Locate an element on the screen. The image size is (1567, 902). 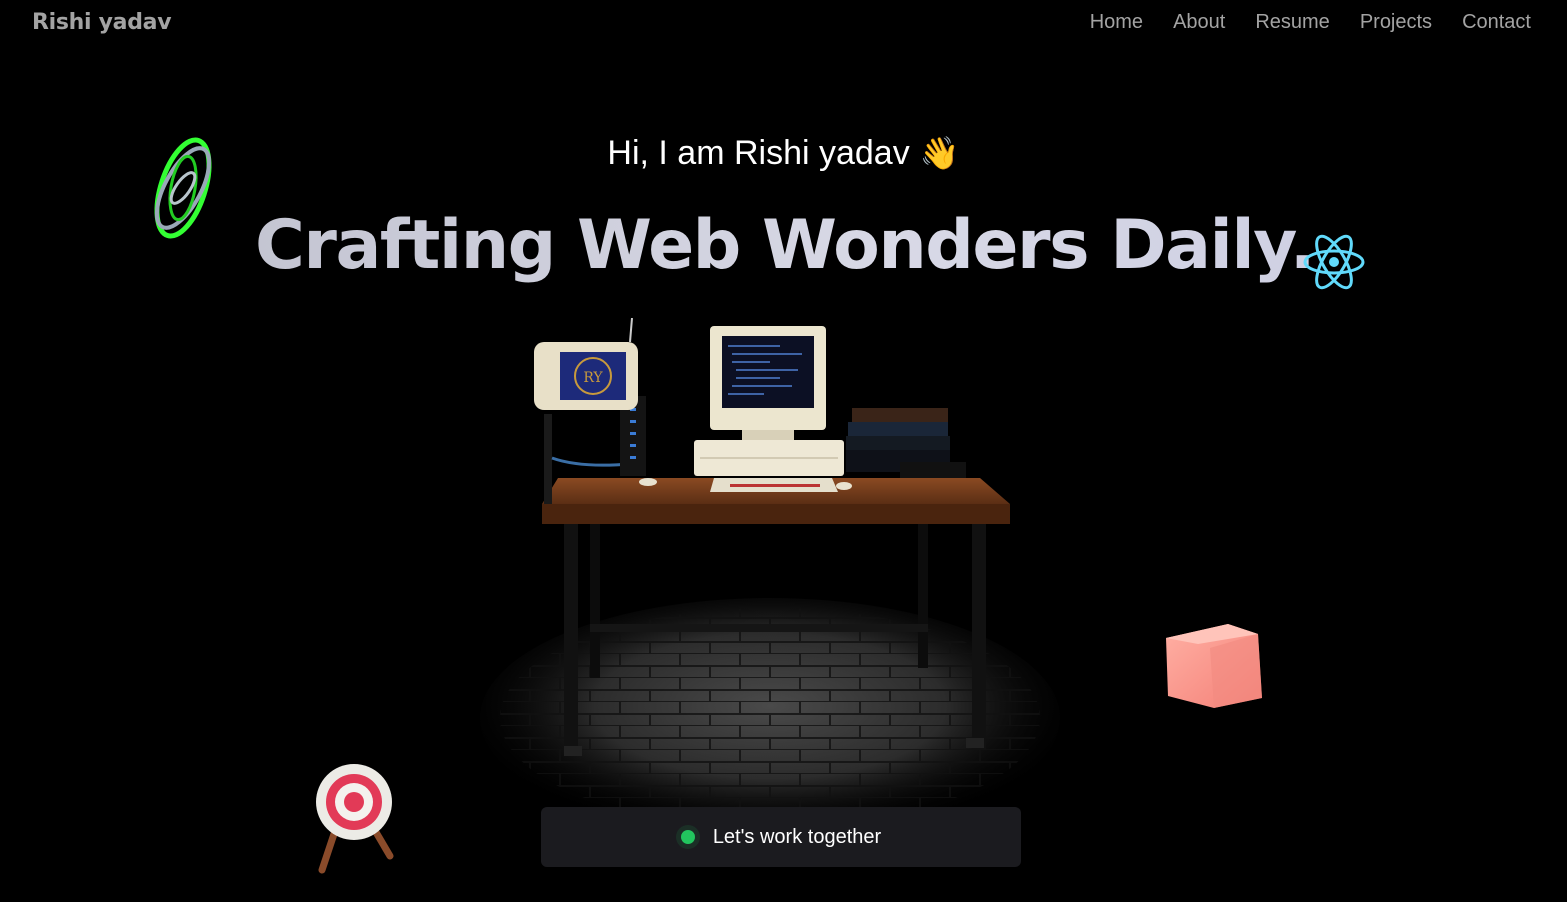
nav-home: Home is located at coordinates (1116, 22).